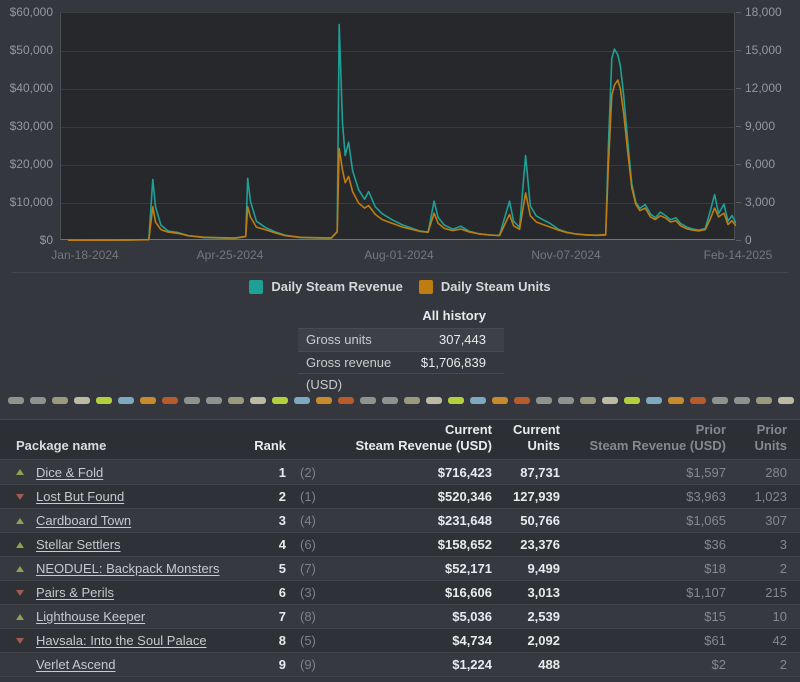 This screenshot has height=682, width=800. What do you see at coordinates (540, 544) in the screenshot?
I see `current-units-value: 23,376` at bounding box center [540, 544].